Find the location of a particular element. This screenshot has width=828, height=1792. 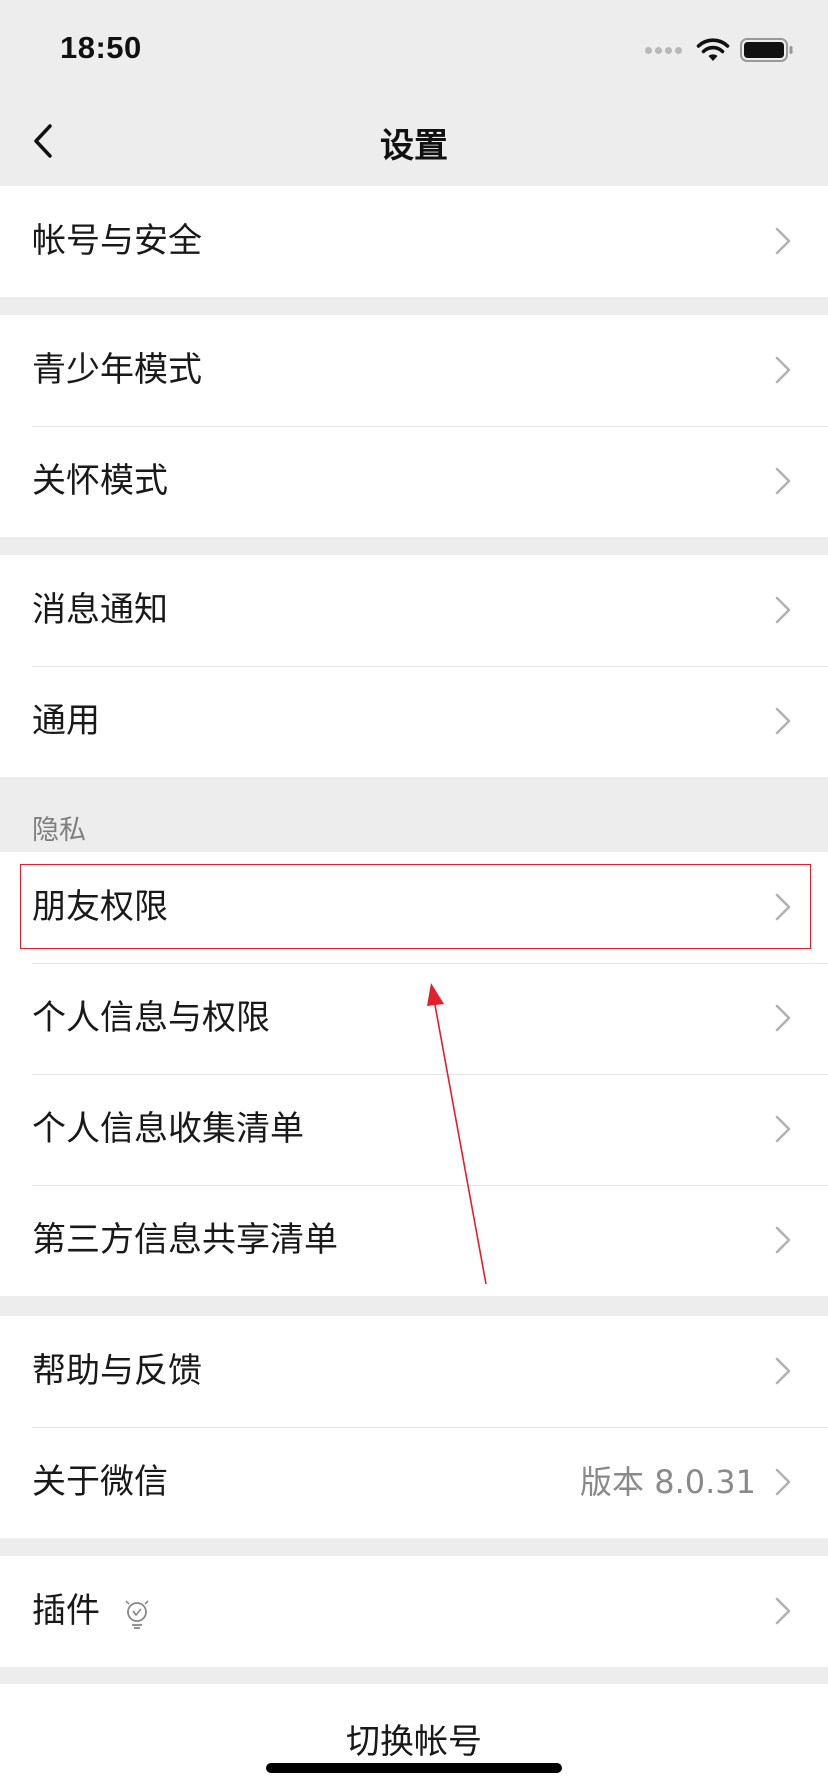

section-header-privacy: 隐私 is located at coordinates (59, 830).